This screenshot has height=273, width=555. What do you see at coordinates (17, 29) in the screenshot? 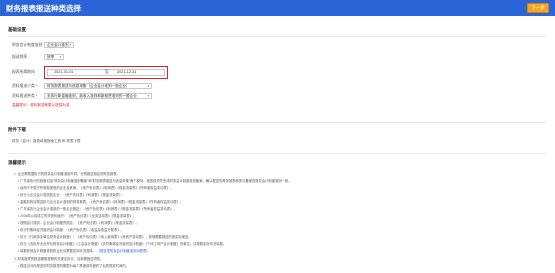
I see `basic-settings-title: 基础设置` at bounding box center [17, 29].